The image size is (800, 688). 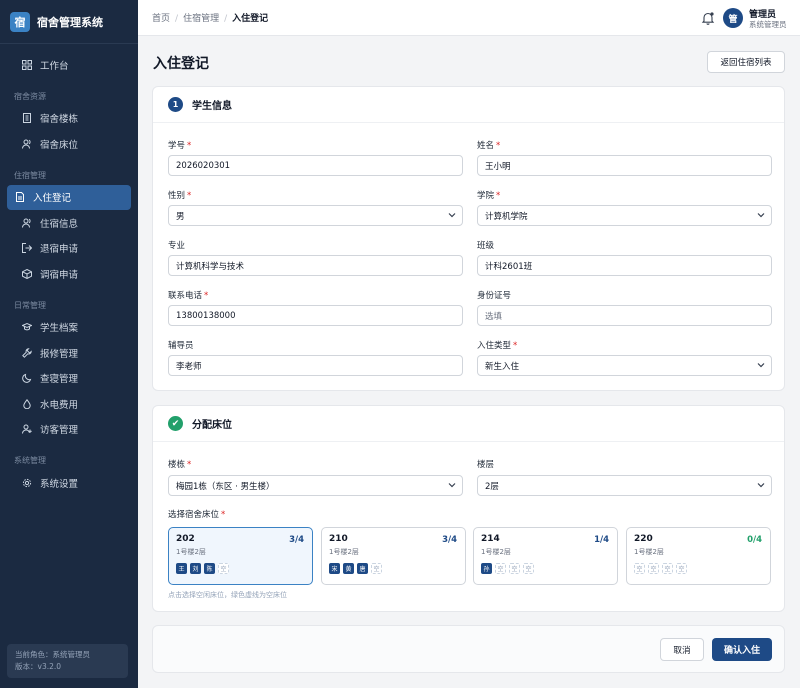 I want to click on version-line: 版本：v3.2.0, so click(x=38, y=666).